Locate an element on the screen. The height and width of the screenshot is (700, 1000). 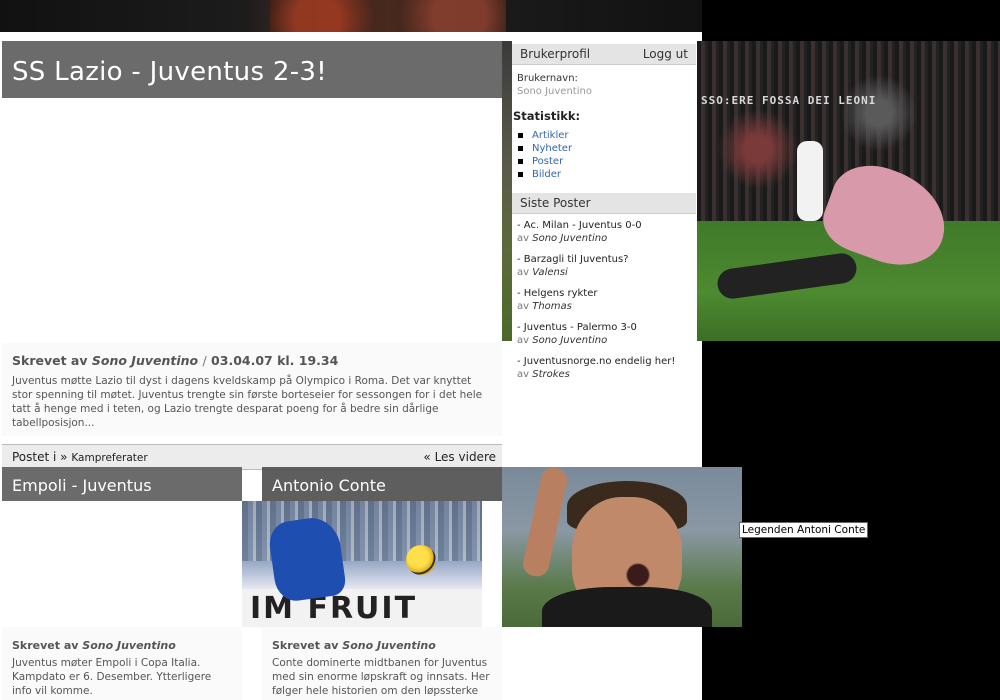
recent-posts-heading: Siste Poster is located at coordinates (555, 203).